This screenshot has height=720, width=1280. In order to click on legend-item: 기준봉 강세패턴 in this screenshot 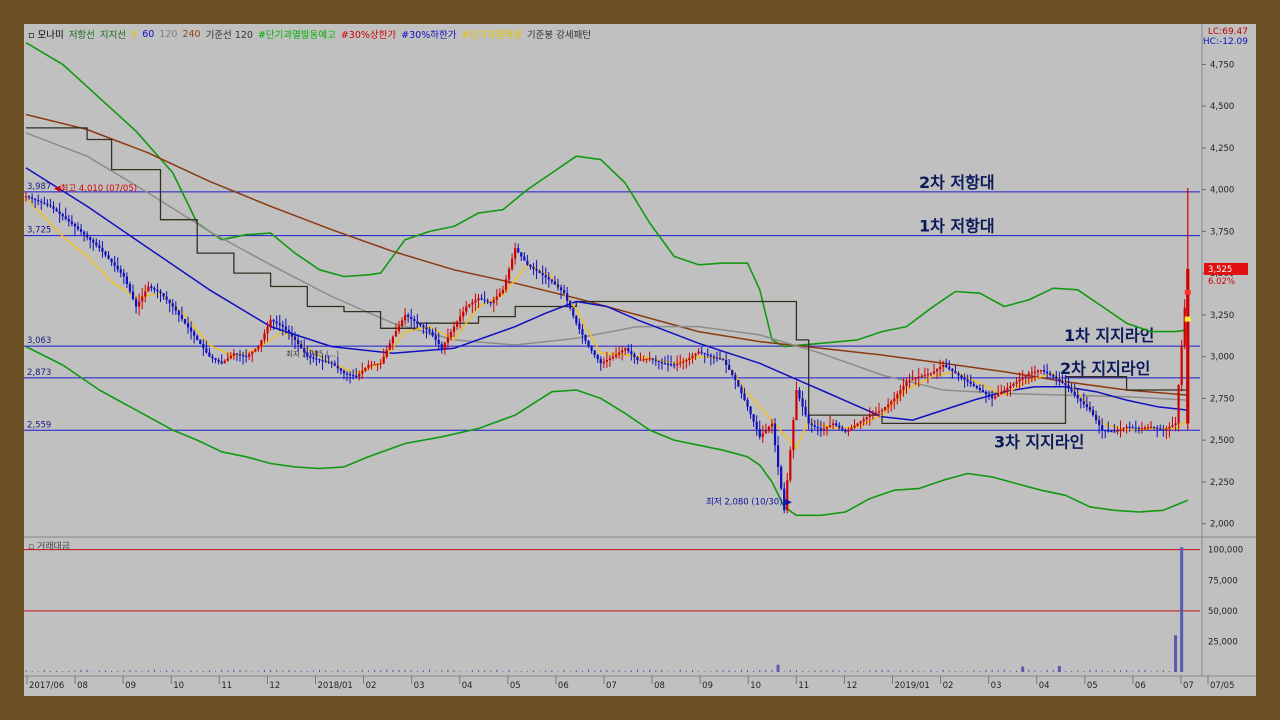, I will do `click(559, 34)`.